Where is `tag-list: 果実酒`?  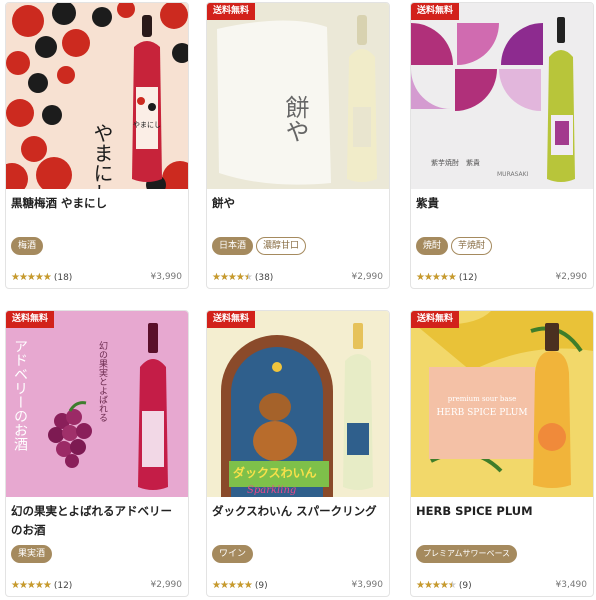
tag-list: 果実酒 is located at coordinates (32, 554).